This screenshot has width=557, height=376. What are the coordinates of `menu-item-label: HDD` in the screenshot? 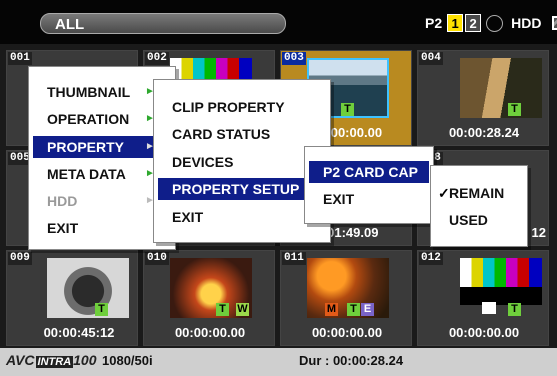 It's located at (62, 201).